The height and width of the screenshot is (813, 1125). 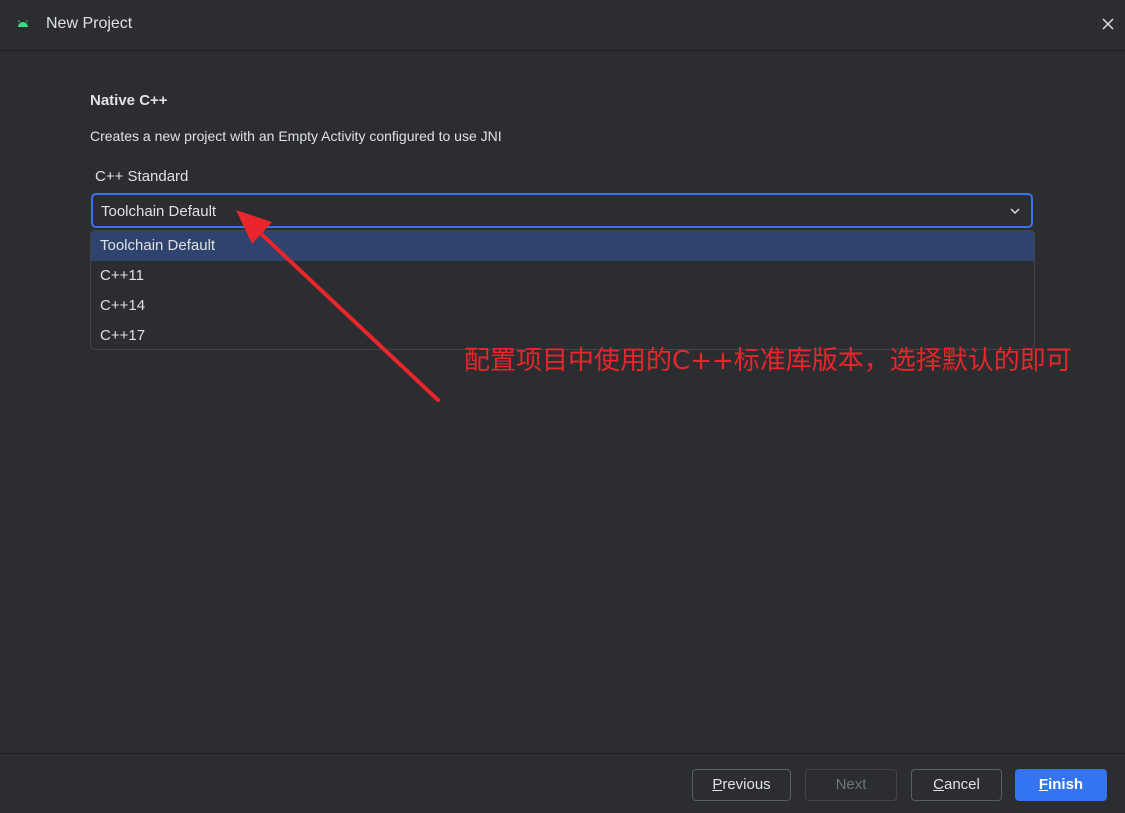 I want to click on cancel-button: Cancel, so click(x=956, y=785).